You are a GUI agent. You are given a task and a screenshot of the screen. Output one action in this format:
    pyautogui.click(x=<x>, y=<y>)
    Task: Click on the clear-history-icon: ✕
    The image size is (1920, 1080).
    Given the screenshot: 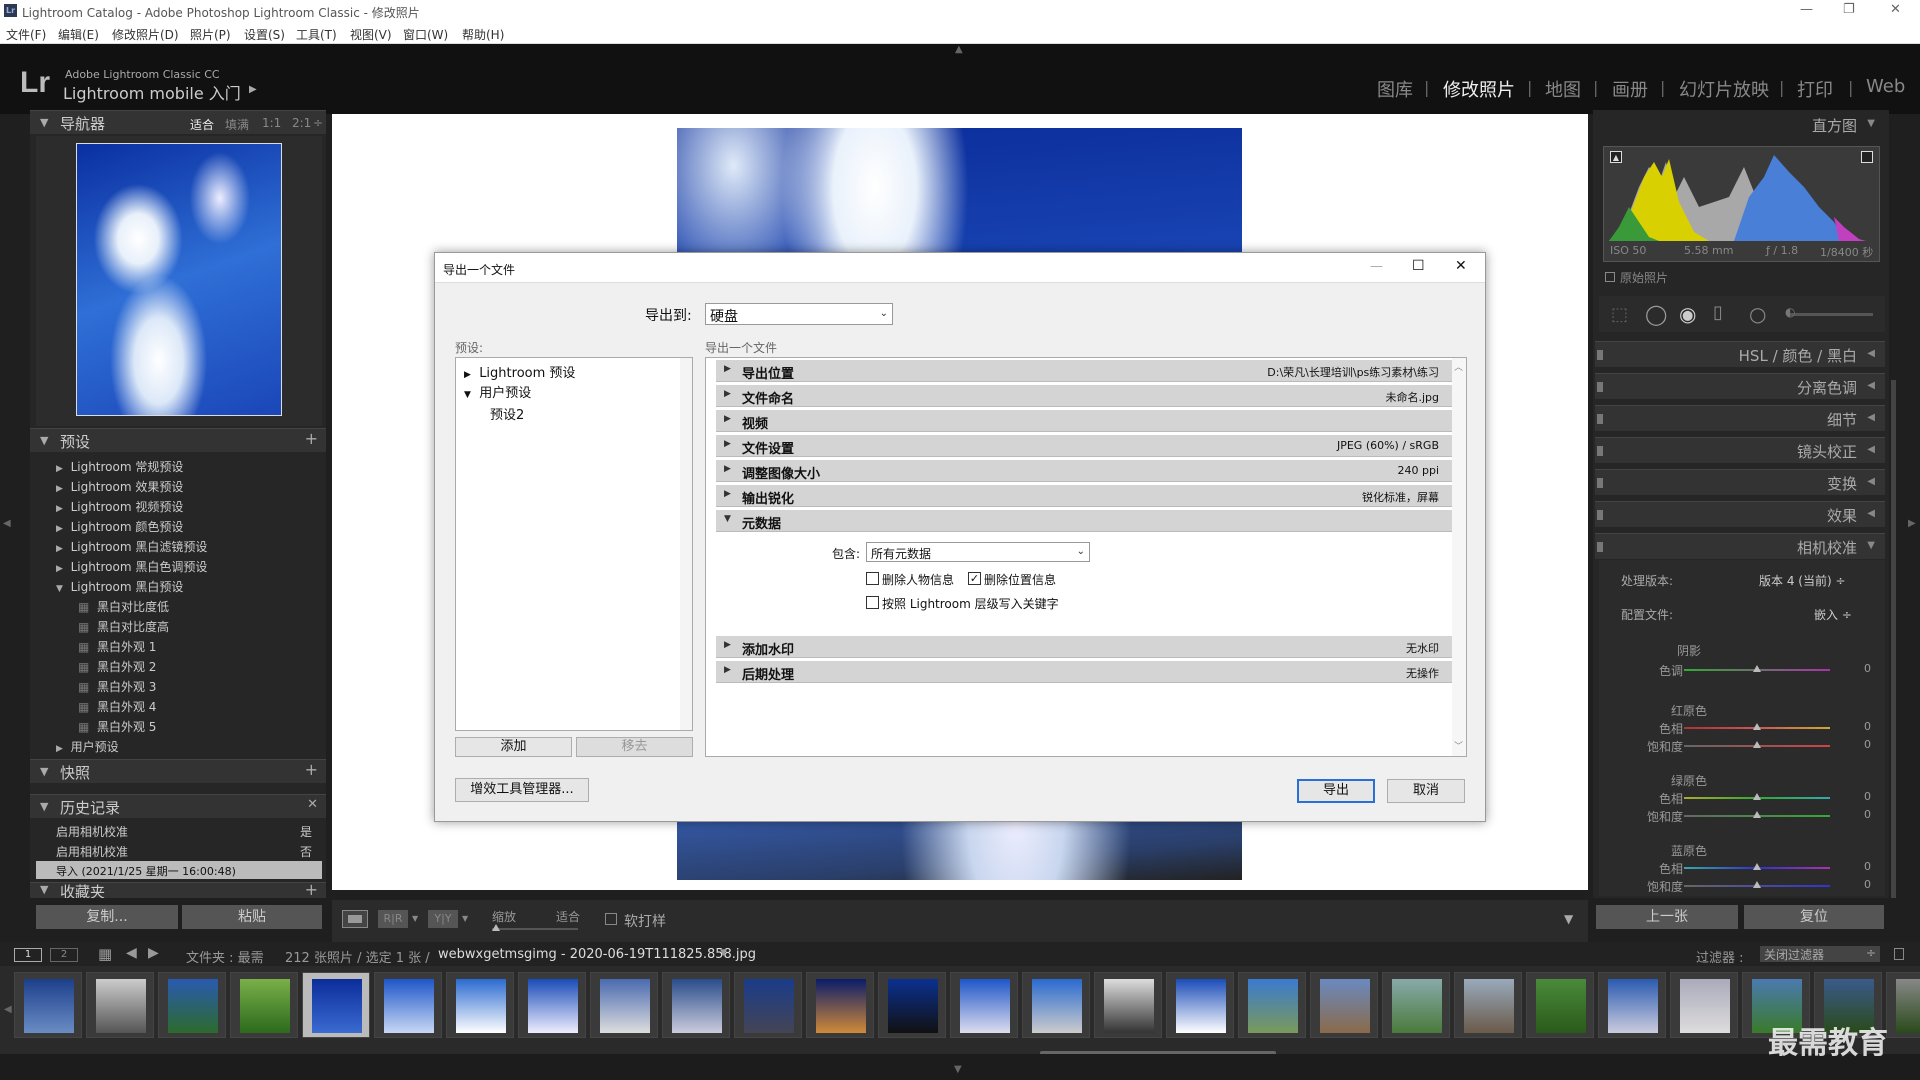 What is the action you would take?
    pyautogui.click(x=312, y=804)
    